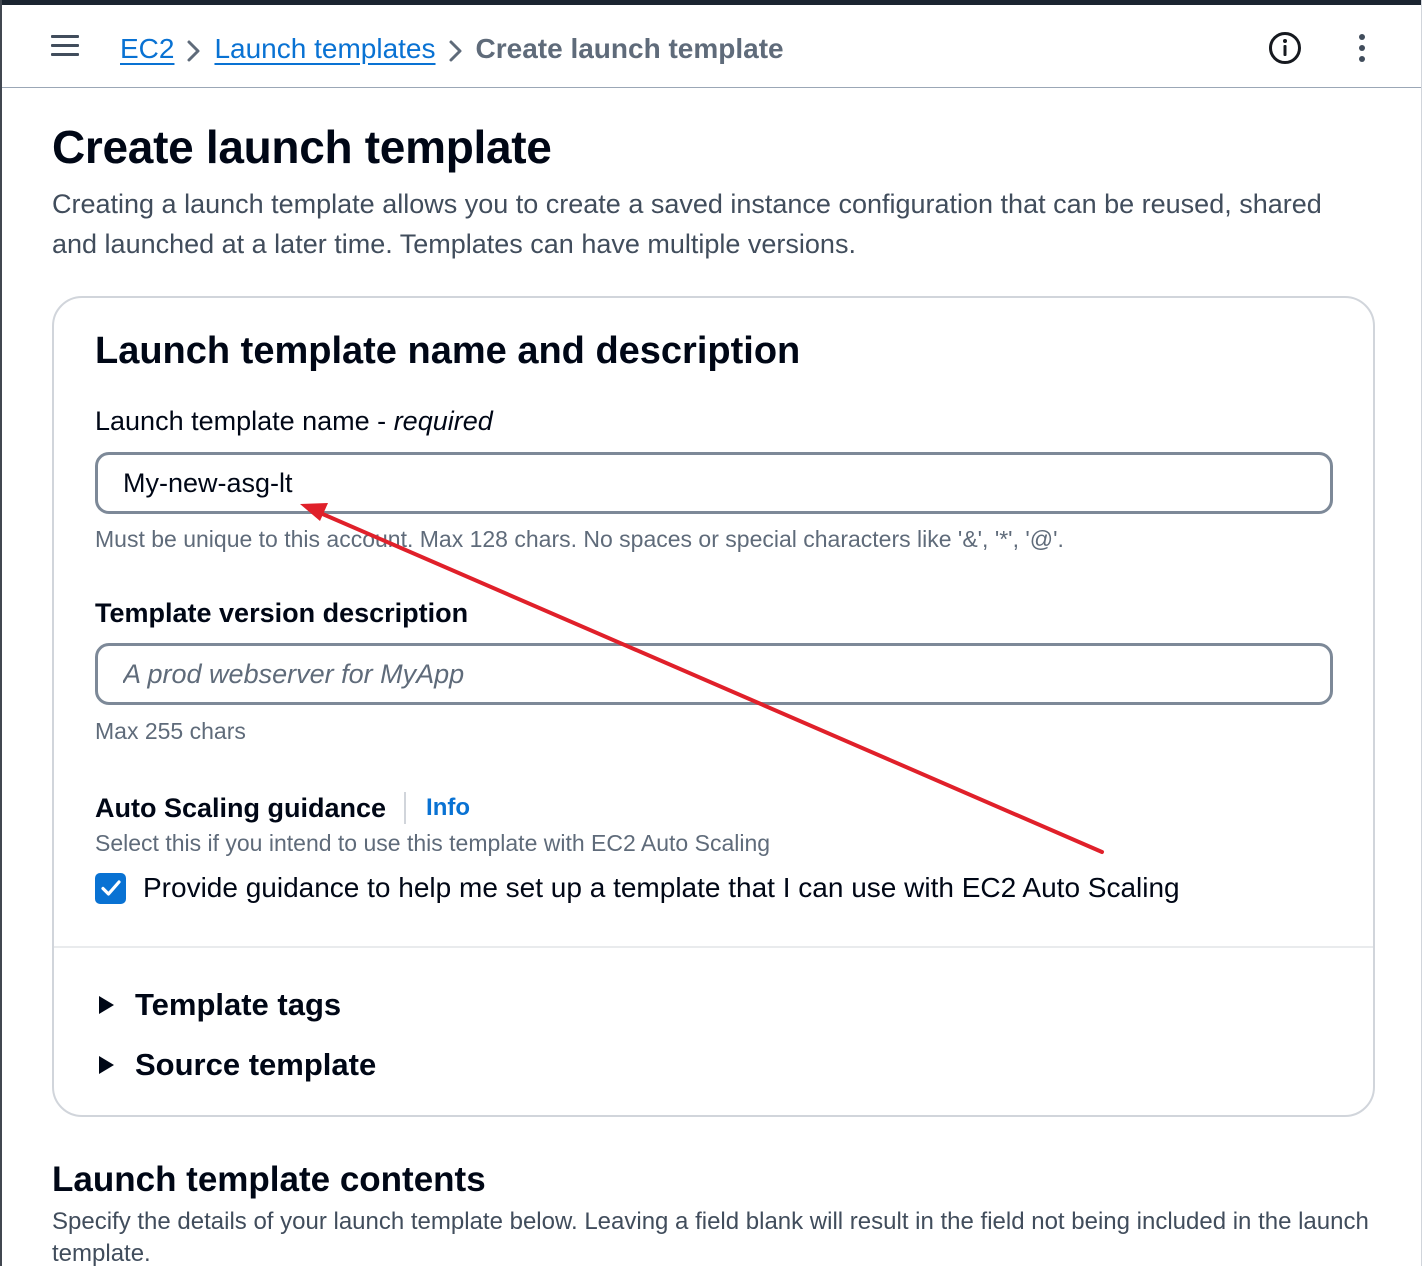  What do you see at coordinates (405, 808) in the screenshot?
I see `divider` at bounding box center [405, 808].